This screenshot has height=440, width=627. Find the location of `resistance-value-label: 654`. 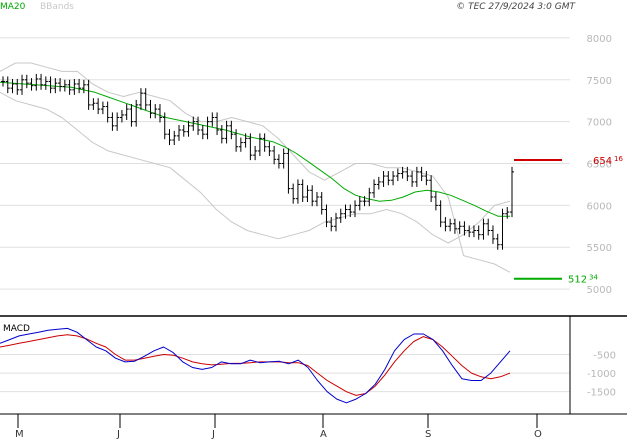

resistance-value-label: 654 is located at coordinates (602, 161).